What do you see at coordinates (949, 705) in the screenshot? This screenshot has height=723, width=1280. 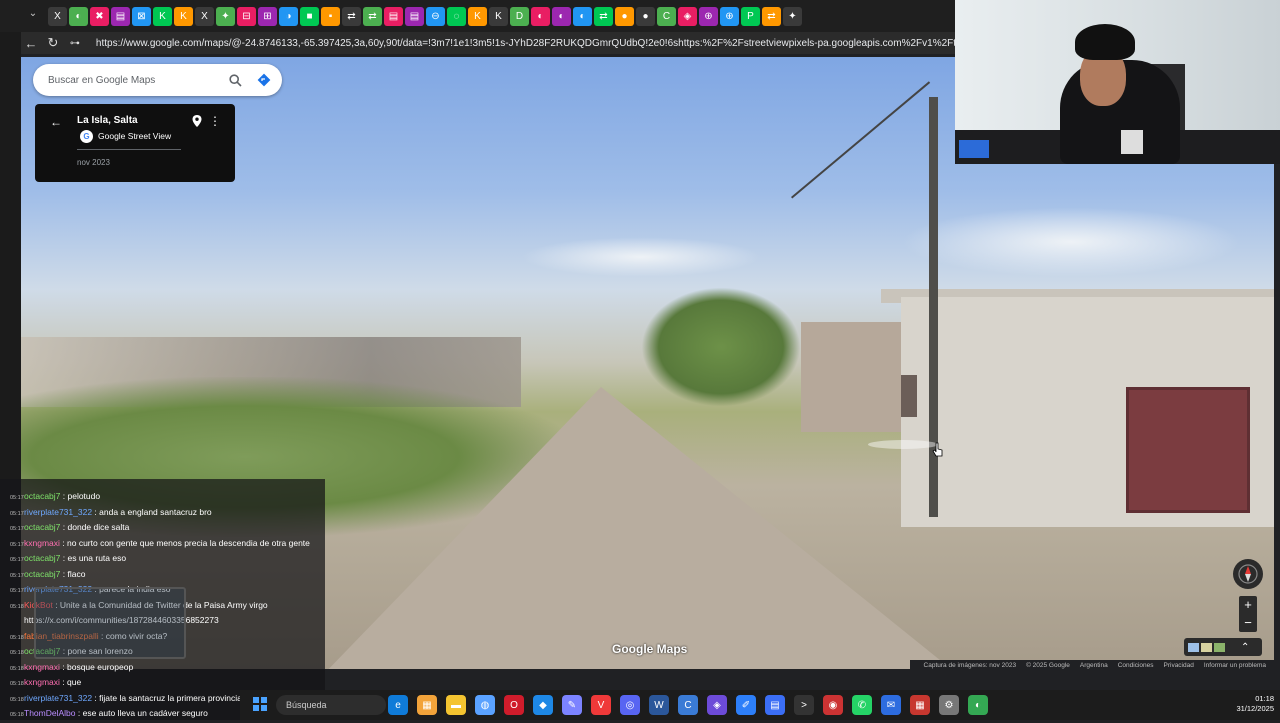 I see `settings-icon: ⚙` at bounding box center [949, 705].